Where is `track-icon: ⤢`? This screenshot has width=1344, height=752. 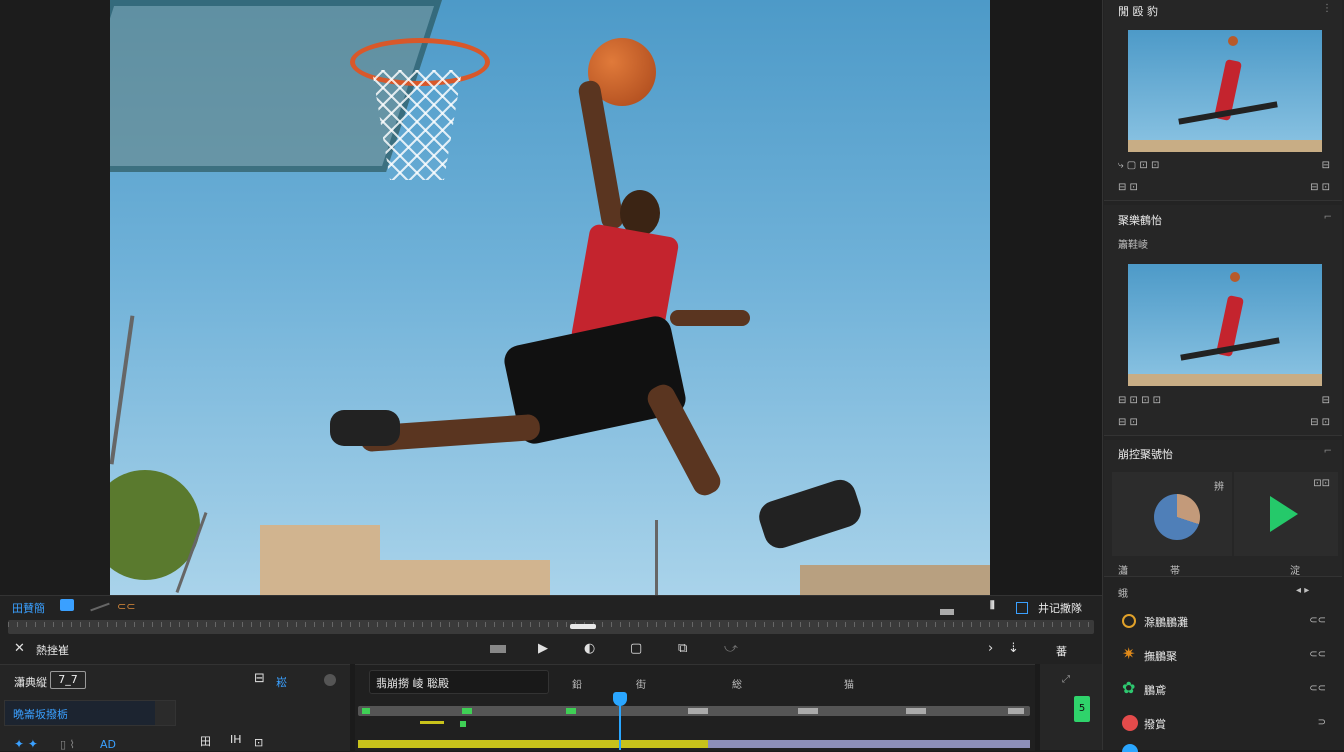 track-icon: ⤢ is located at coordinates (1066, 679).